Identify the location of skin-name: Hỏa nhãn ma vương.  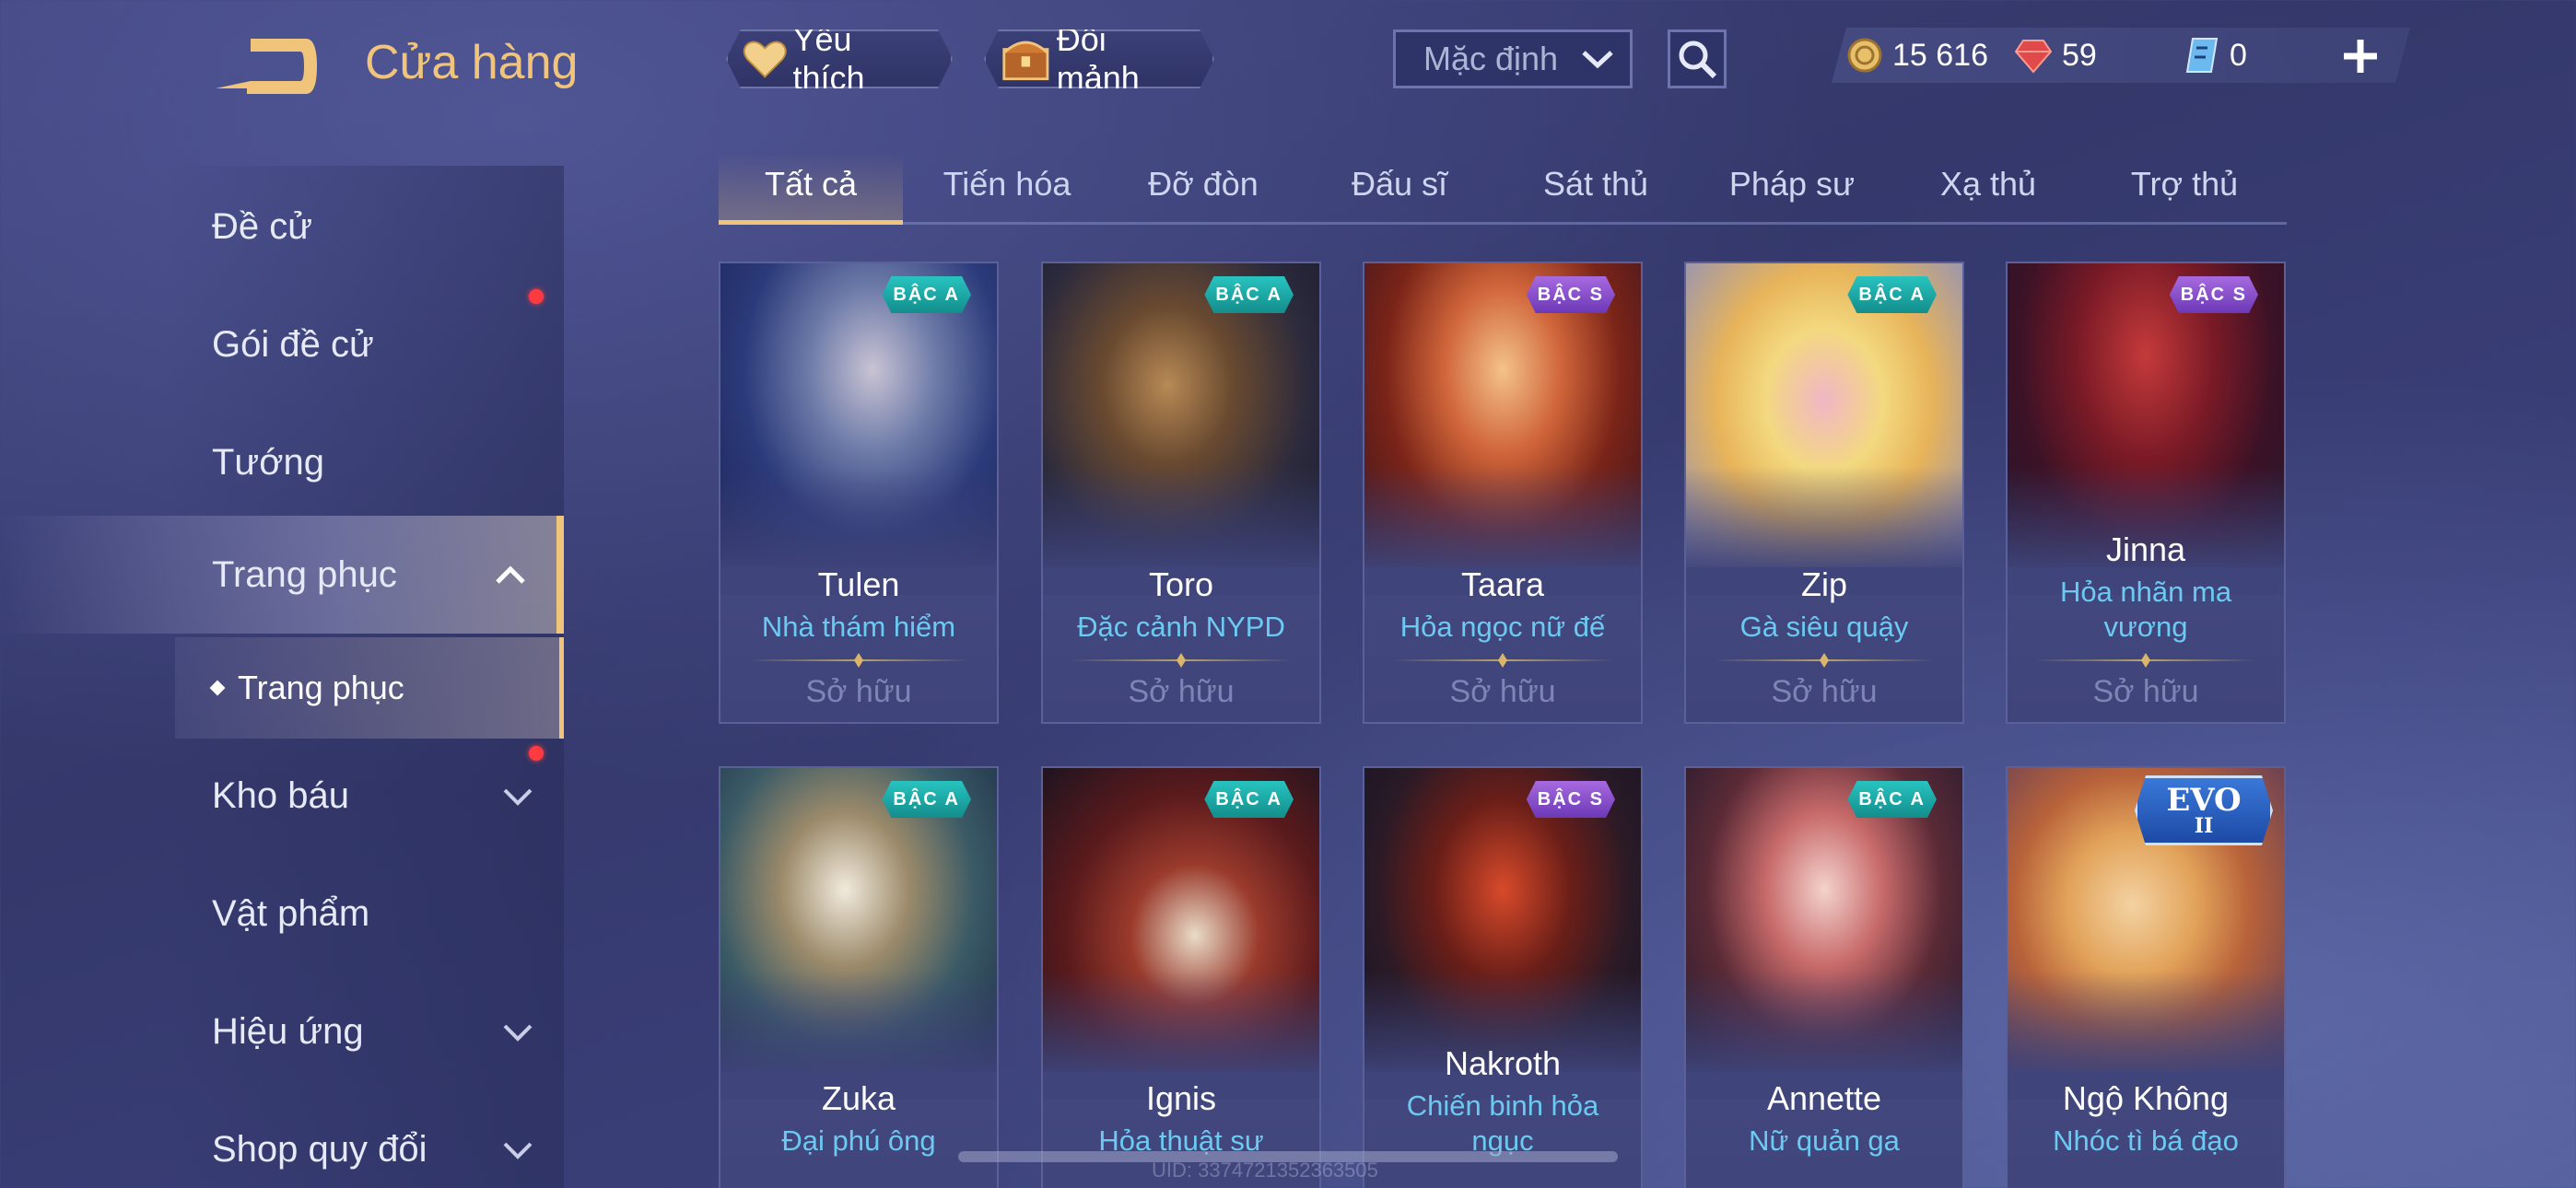
(2145, 609).